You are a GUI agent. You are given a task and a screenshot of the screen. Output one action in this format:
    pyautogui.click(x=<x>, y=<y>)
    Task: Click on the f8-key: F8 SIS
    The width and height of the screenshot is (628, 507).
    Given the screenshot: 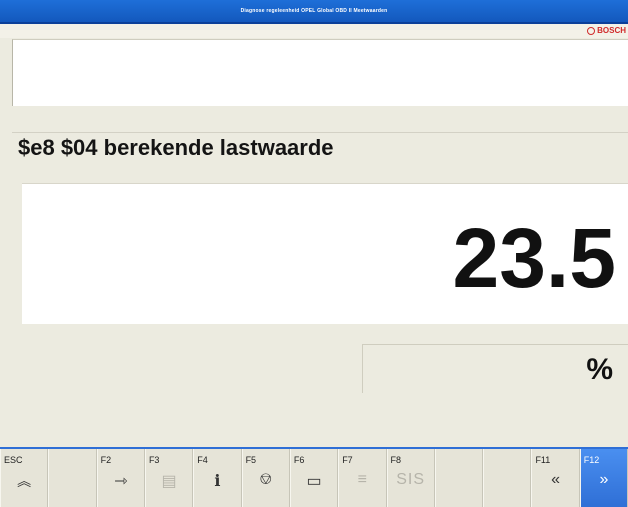 What is the action you would take?
    pyautogui.click(x=410, y=478)
    